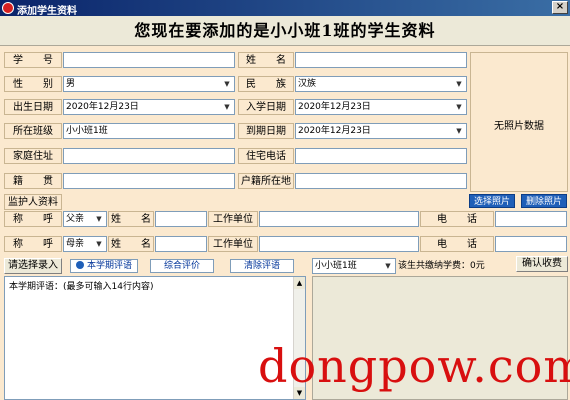 The height and width of the screenshot is (400, 570). What do you see at coordinates (149, 107) in the screenshot?
I see `birth-date-picker: 2020年12月23日 ▼` at bounding box center [149, 107].